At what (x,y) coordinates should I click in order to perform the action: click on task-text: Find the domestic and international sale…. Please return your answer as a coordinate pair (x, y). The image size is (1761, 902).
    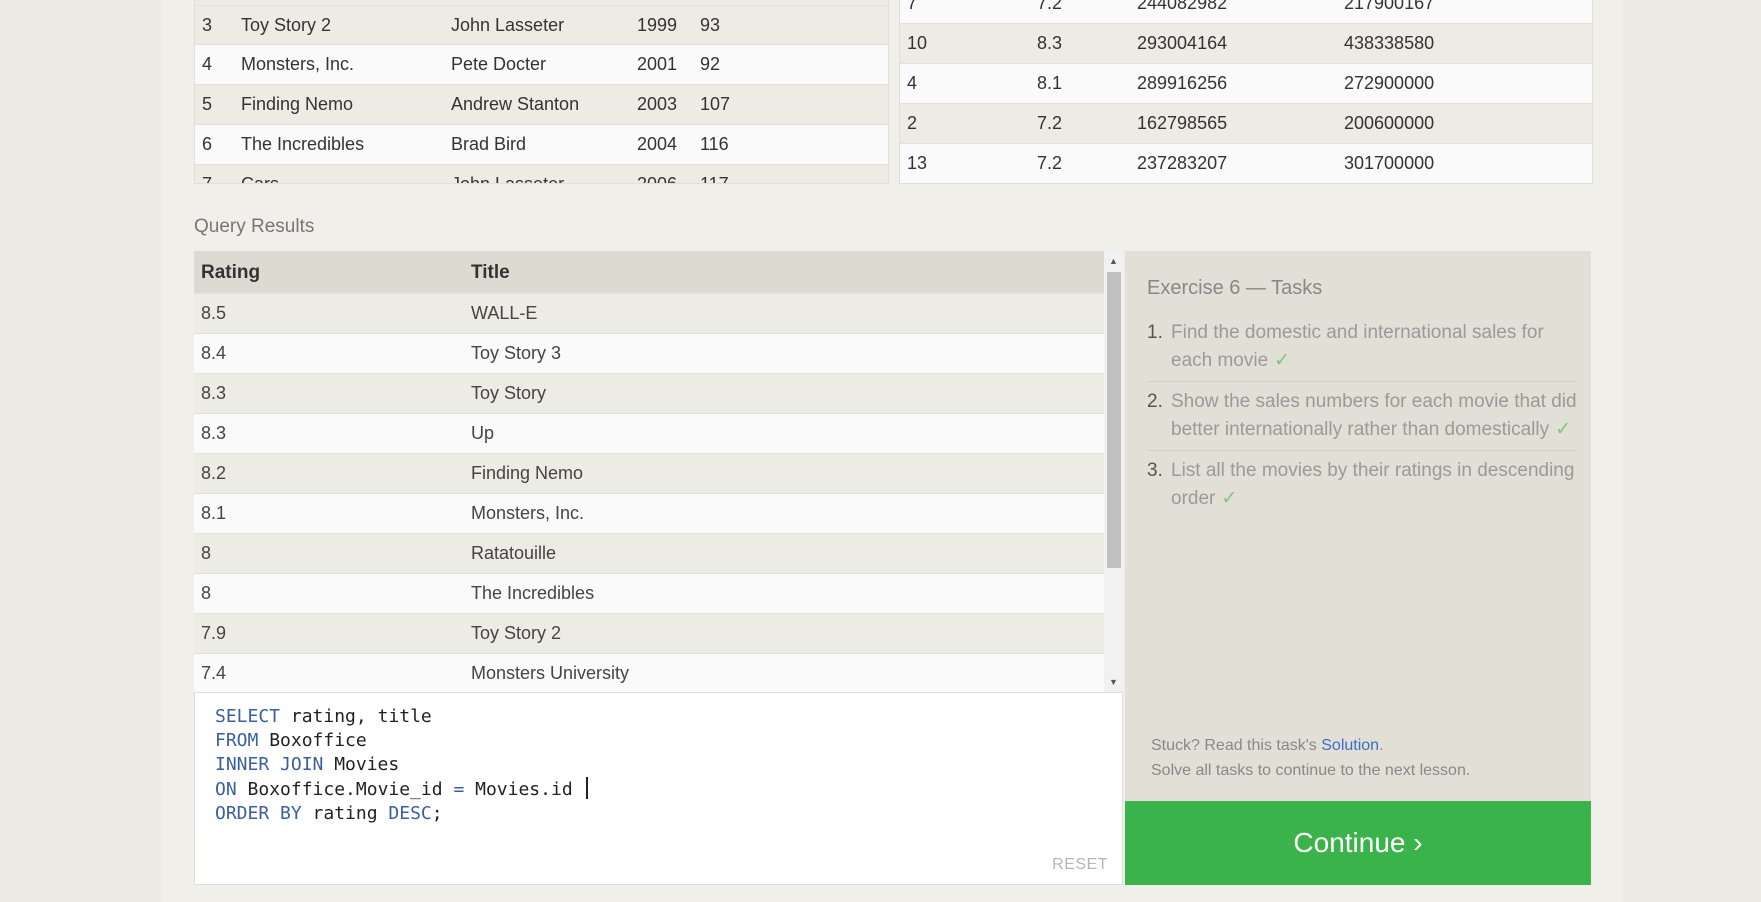
    Looking at the image, I should click on (1357, 346).